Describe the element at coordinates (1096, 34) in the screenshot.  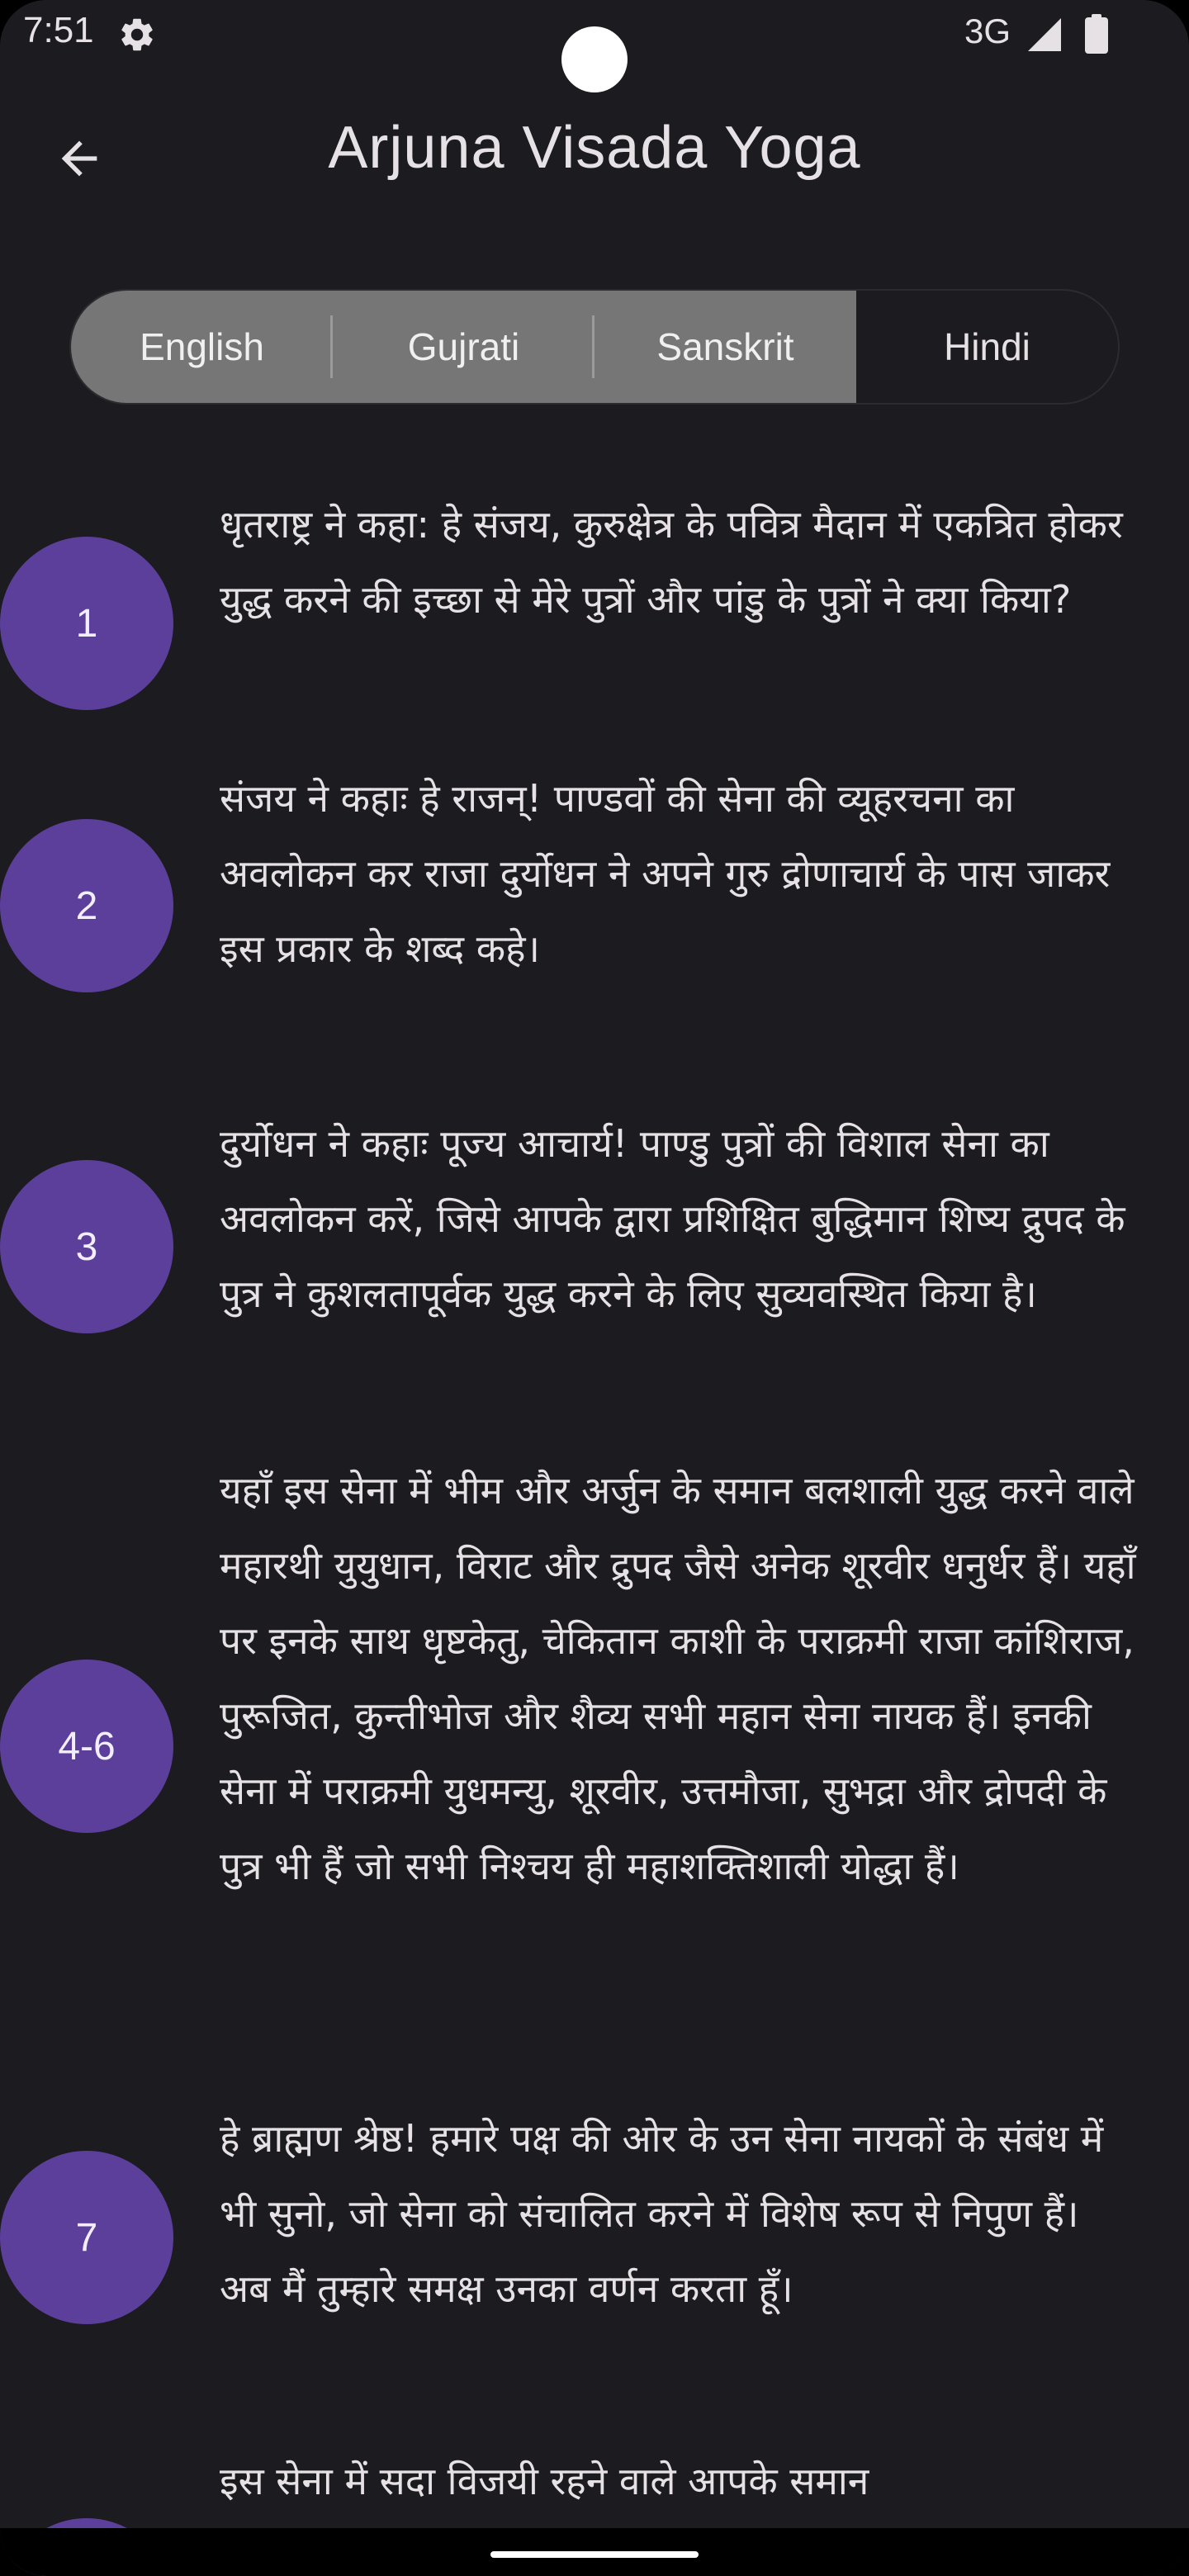
I see `battery-icon` at that location.